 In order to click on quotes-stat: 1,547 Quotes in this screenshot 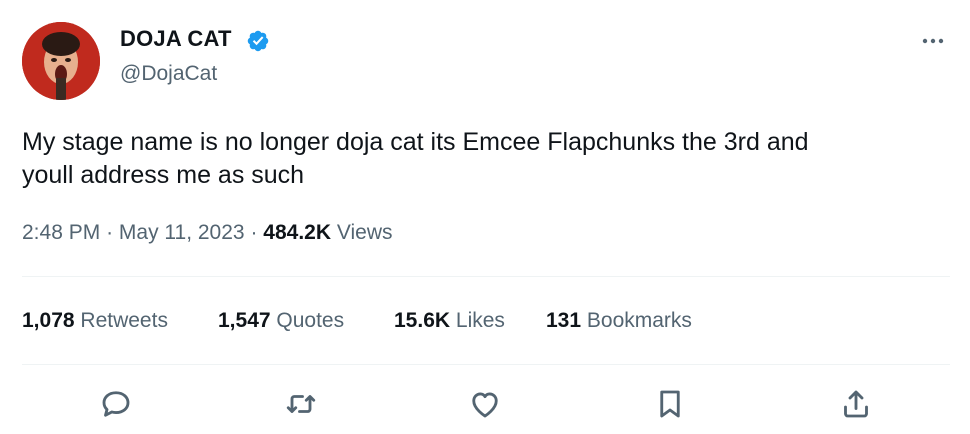, I will do `click(281, 321)`.